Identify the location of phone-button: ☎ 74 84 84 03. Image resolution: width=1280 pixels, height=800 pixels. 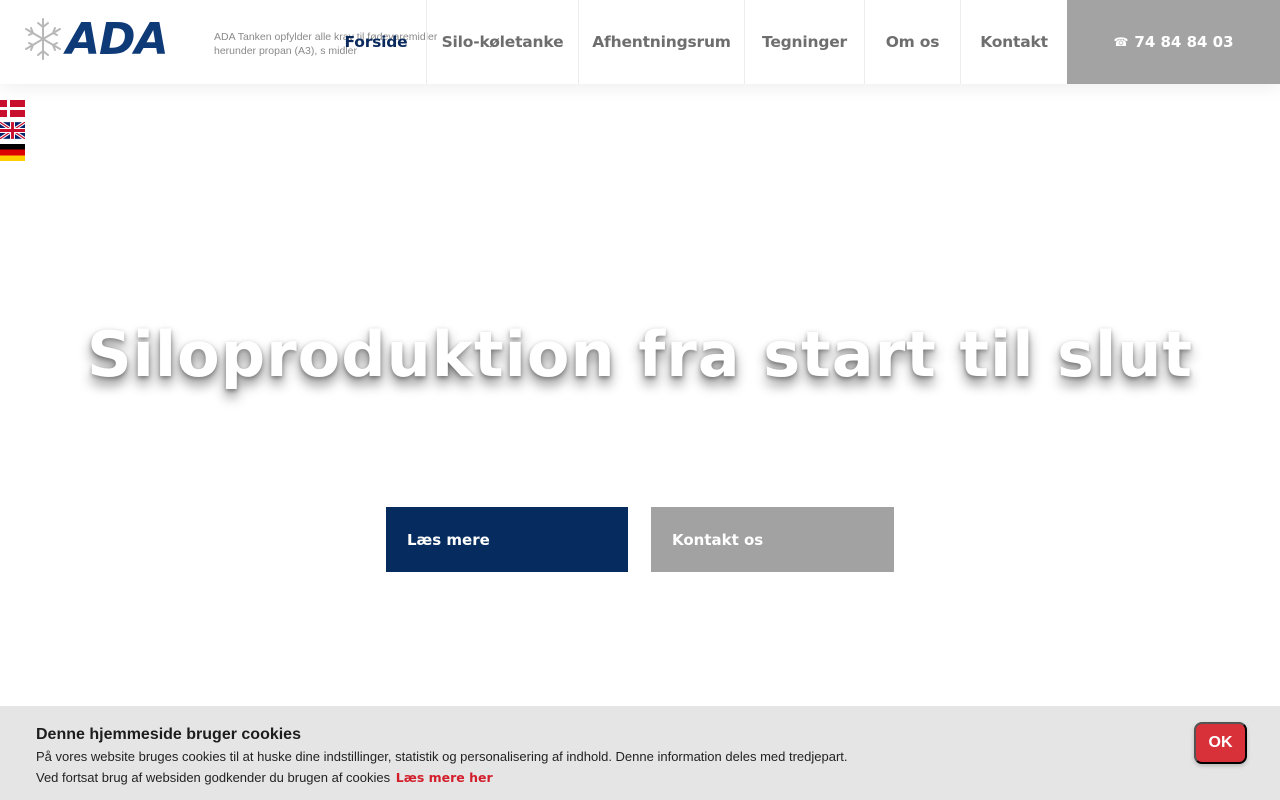
(1173, 42).